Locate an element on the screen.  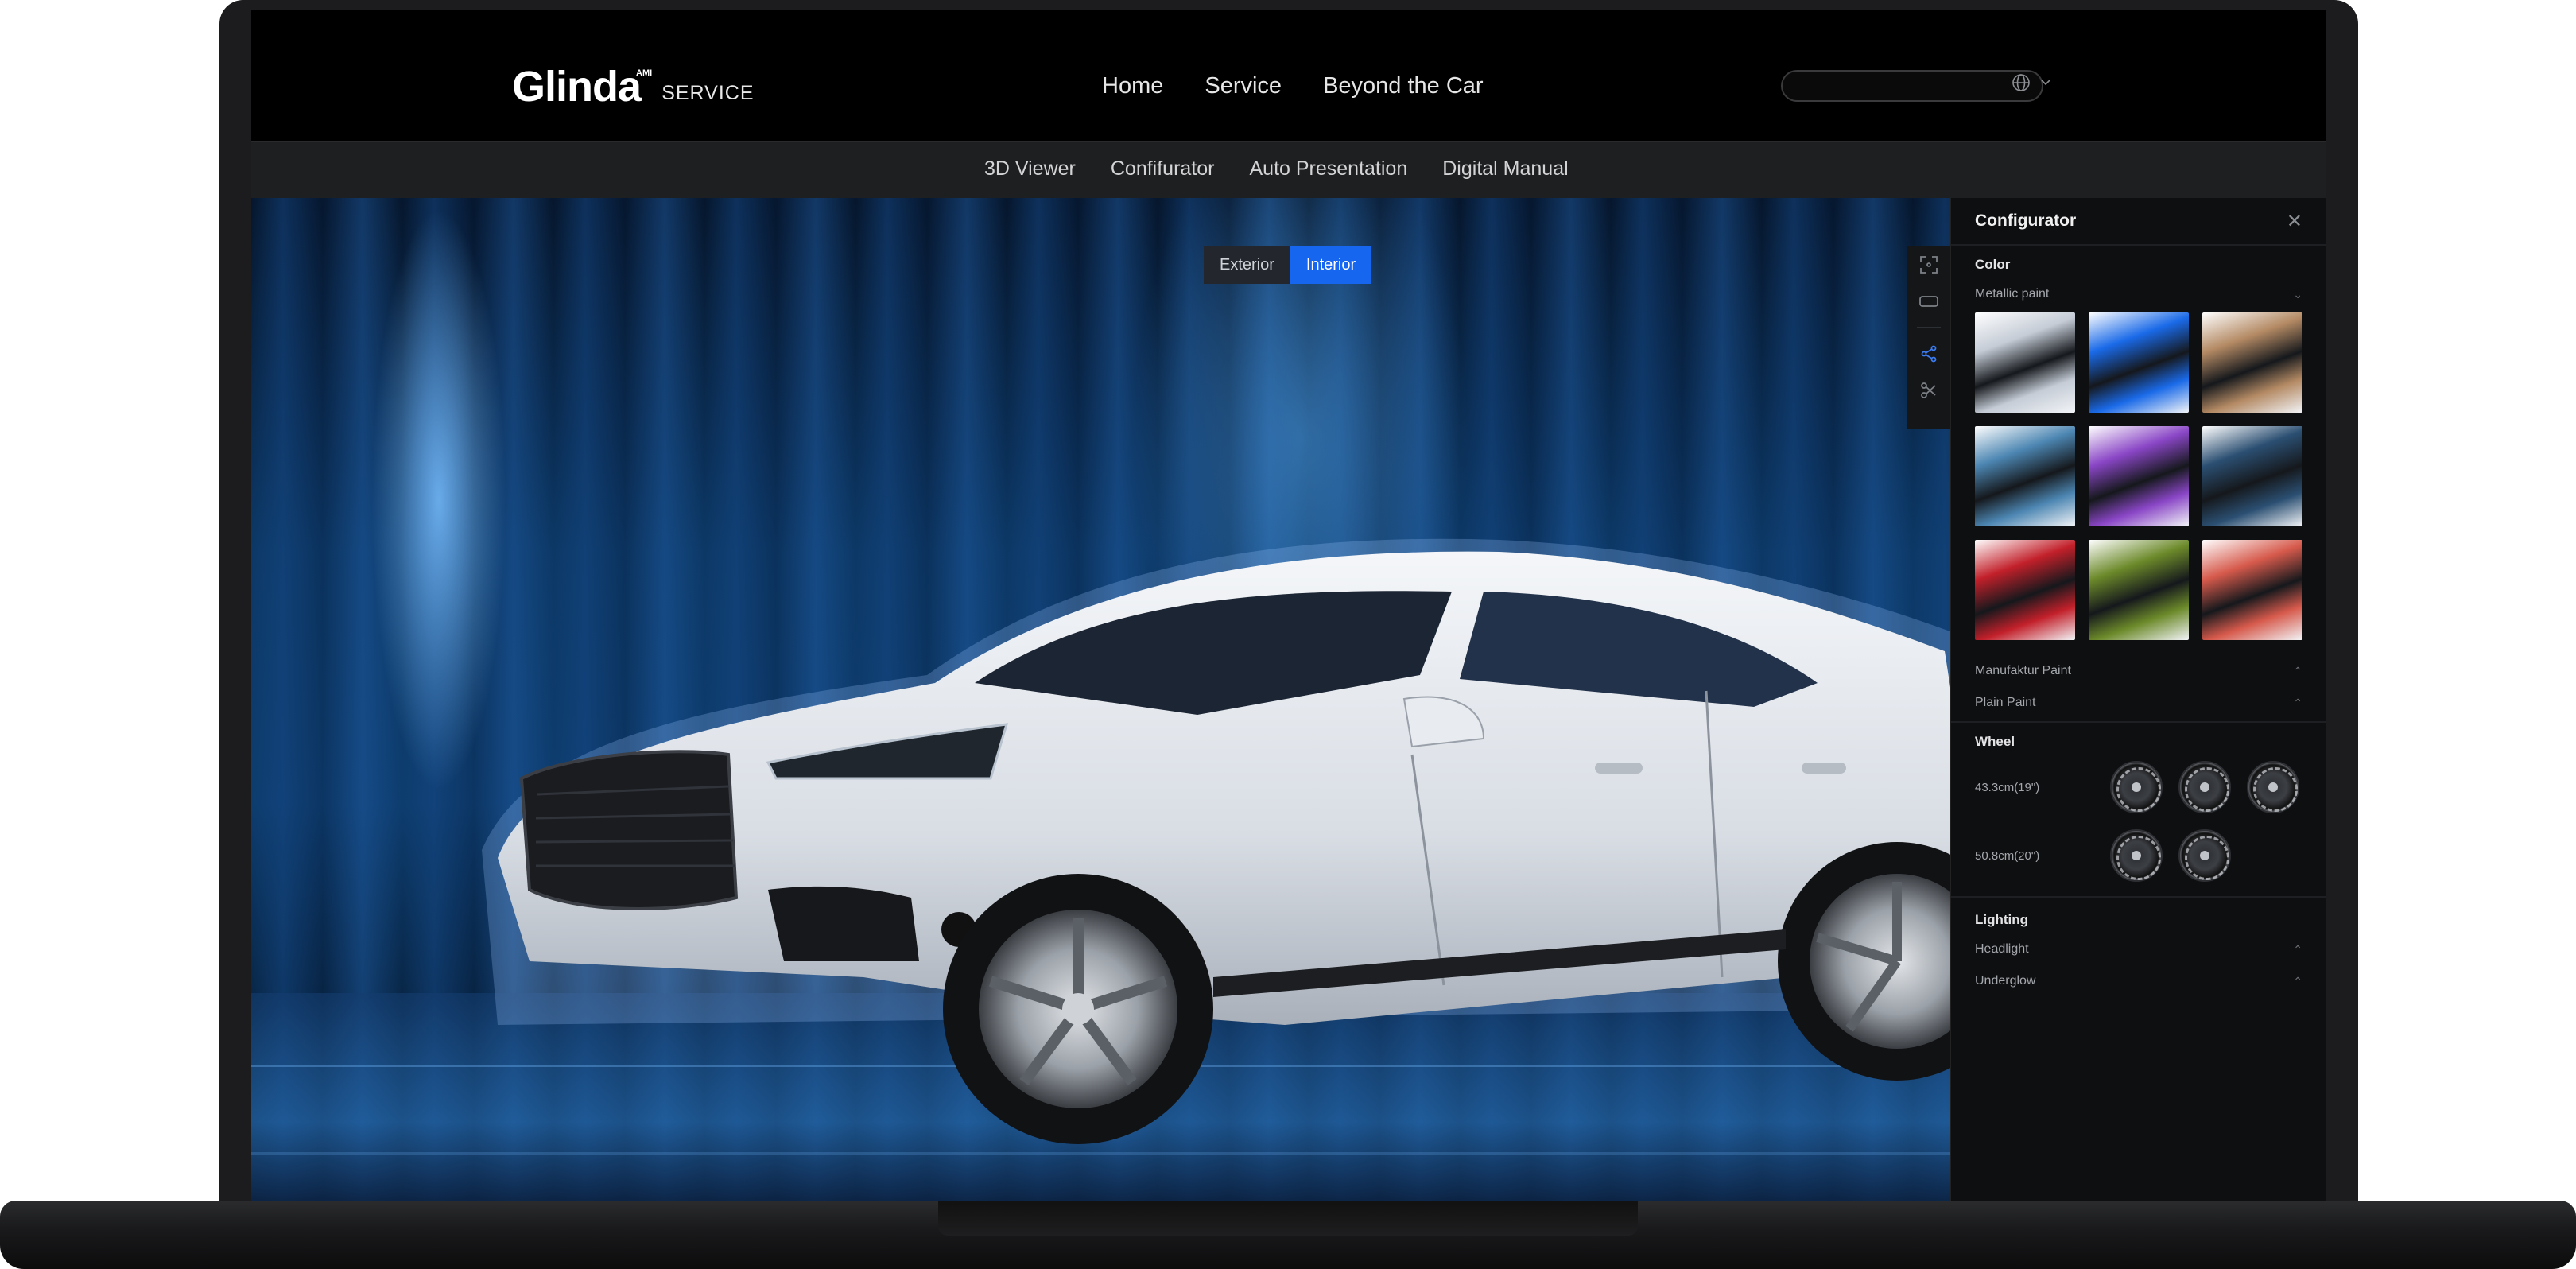
headlight-toggle: Headlight ⌃ is located at coordinates (2138, 950).